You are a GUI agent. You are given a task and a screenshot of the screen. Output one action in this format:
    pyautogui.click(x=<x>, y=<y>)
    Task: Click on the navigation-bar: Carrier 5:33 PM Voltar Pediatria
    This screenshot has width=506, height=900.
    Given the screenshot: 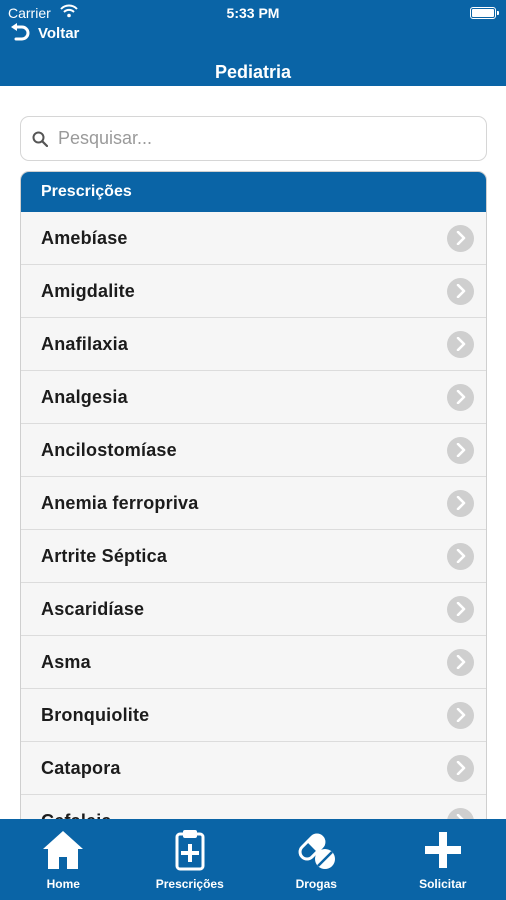 What is the action you would take?
    pyautogui.click(x=253, y=43)
    